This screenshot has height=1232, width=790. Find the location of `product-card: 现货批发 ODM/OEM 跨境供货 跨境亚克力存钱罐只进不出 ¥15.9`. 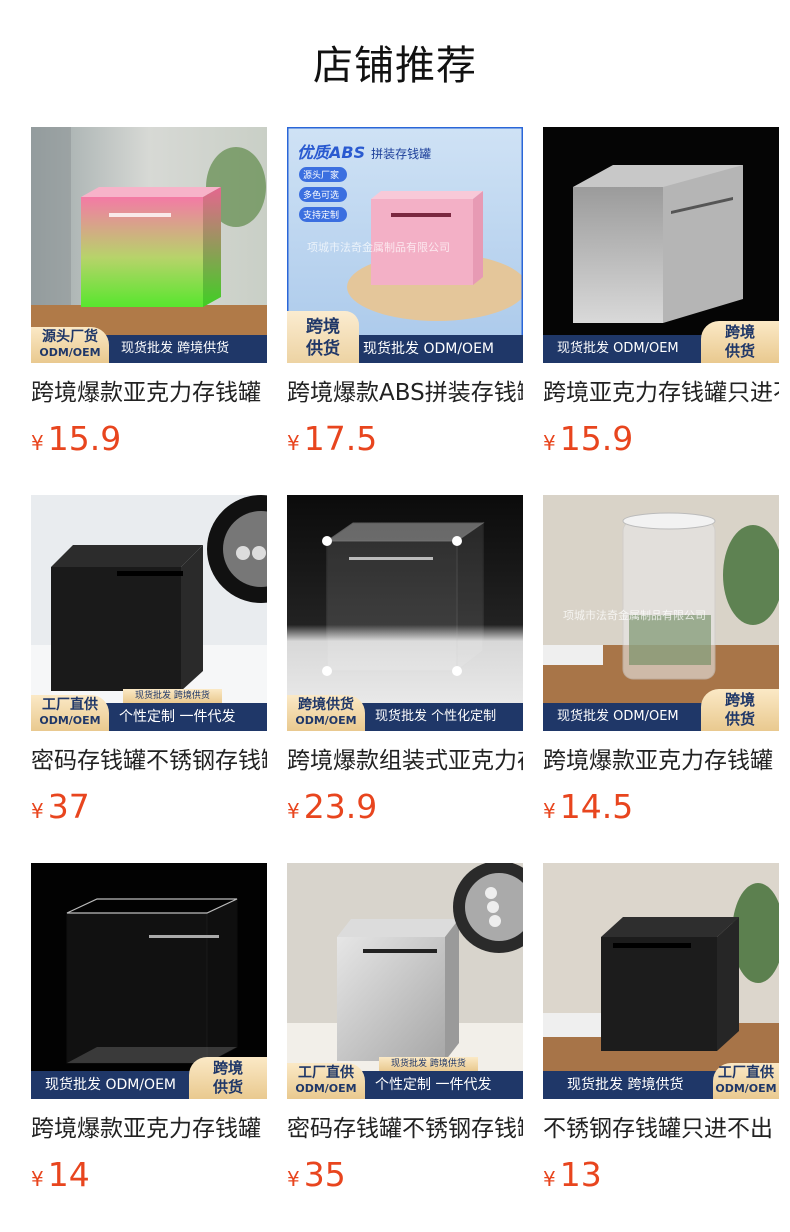

product-card: 现货批发 ODM/OEM 跨境供货 跨境亚克力存钱罐只进不出 ¥15.9 is located at coordinates (661, 293).